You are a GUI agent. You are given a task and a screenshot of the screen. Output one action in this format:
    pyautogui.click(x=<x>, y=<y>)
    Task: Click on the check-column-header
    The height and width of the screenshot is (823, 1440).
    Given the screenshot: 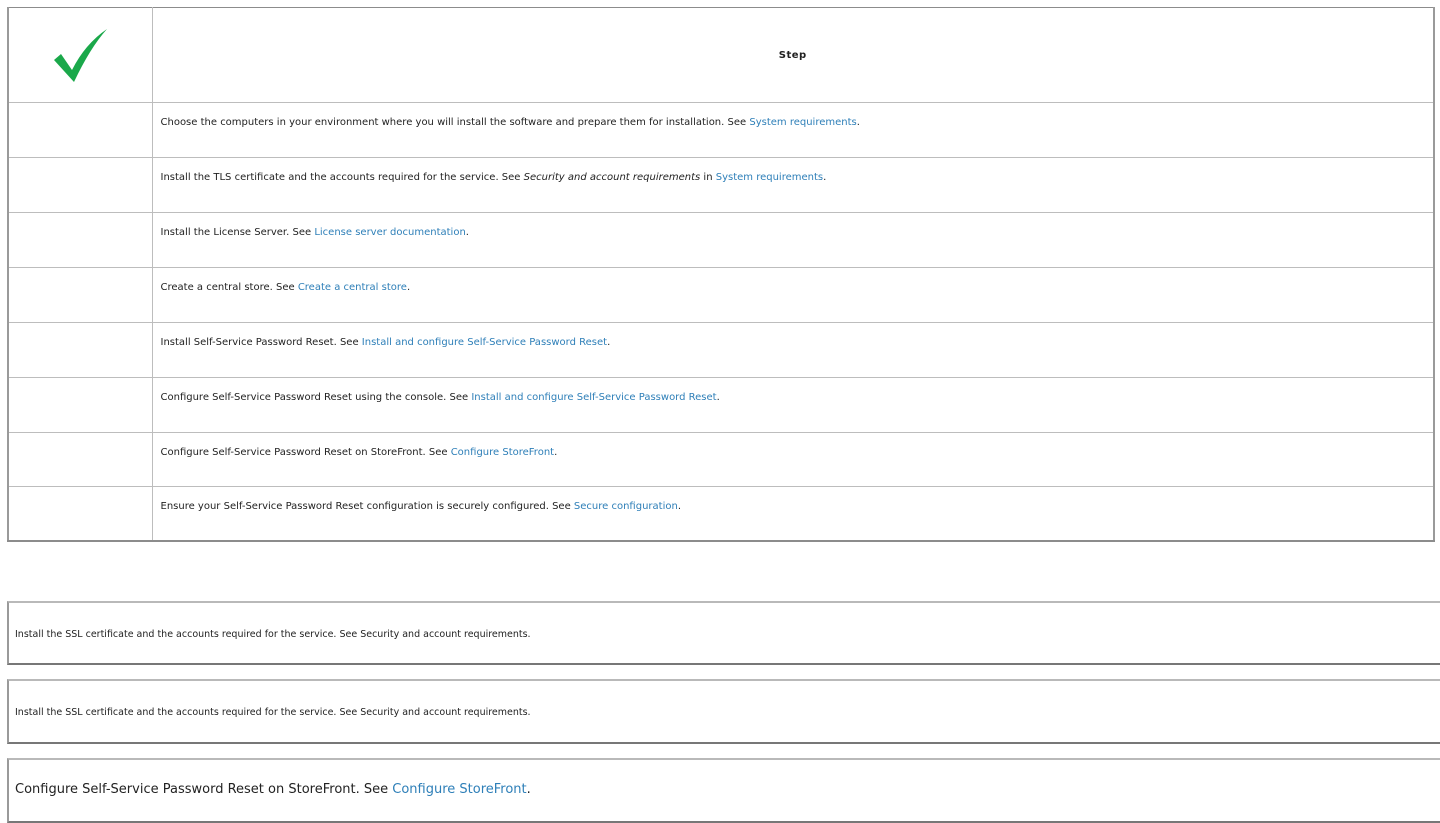 What is the action you would take?
    pyautogui.click(x=80, y=55)
    